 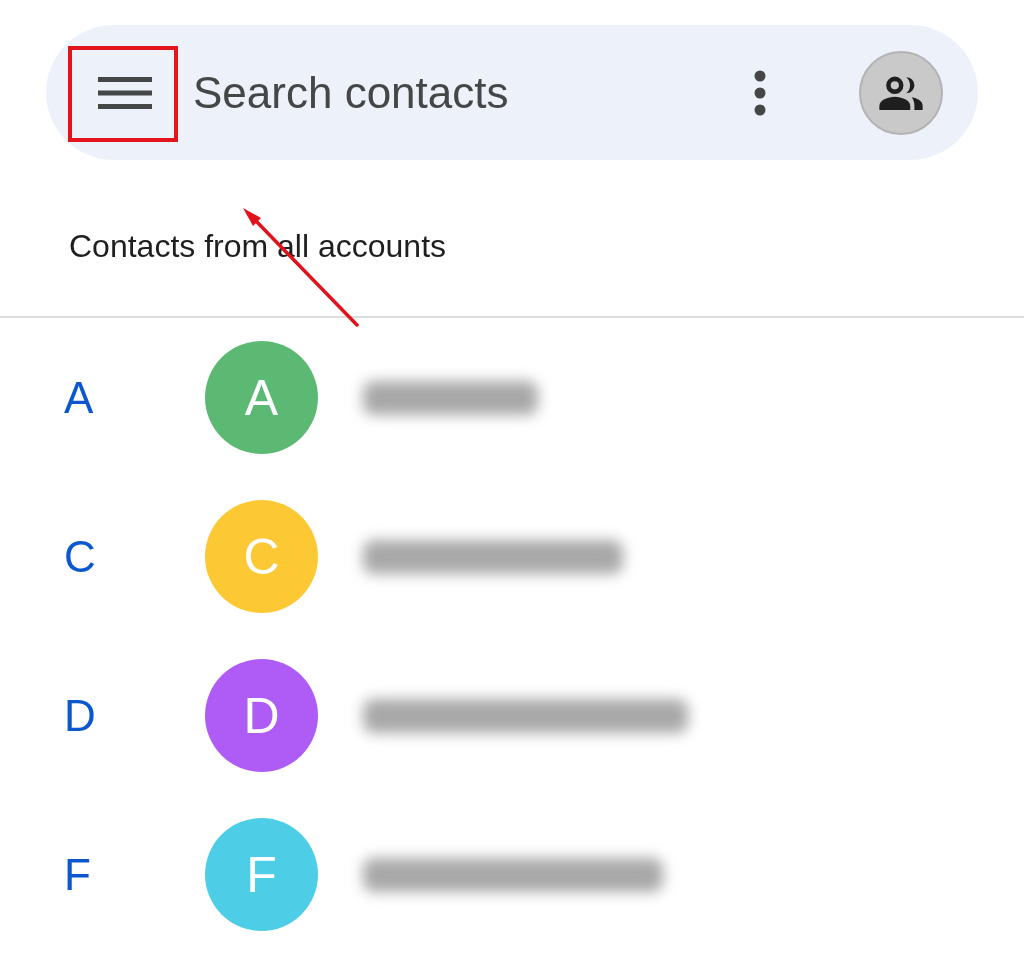 I want to click on section-letter: D, so click(x=80, y=715).